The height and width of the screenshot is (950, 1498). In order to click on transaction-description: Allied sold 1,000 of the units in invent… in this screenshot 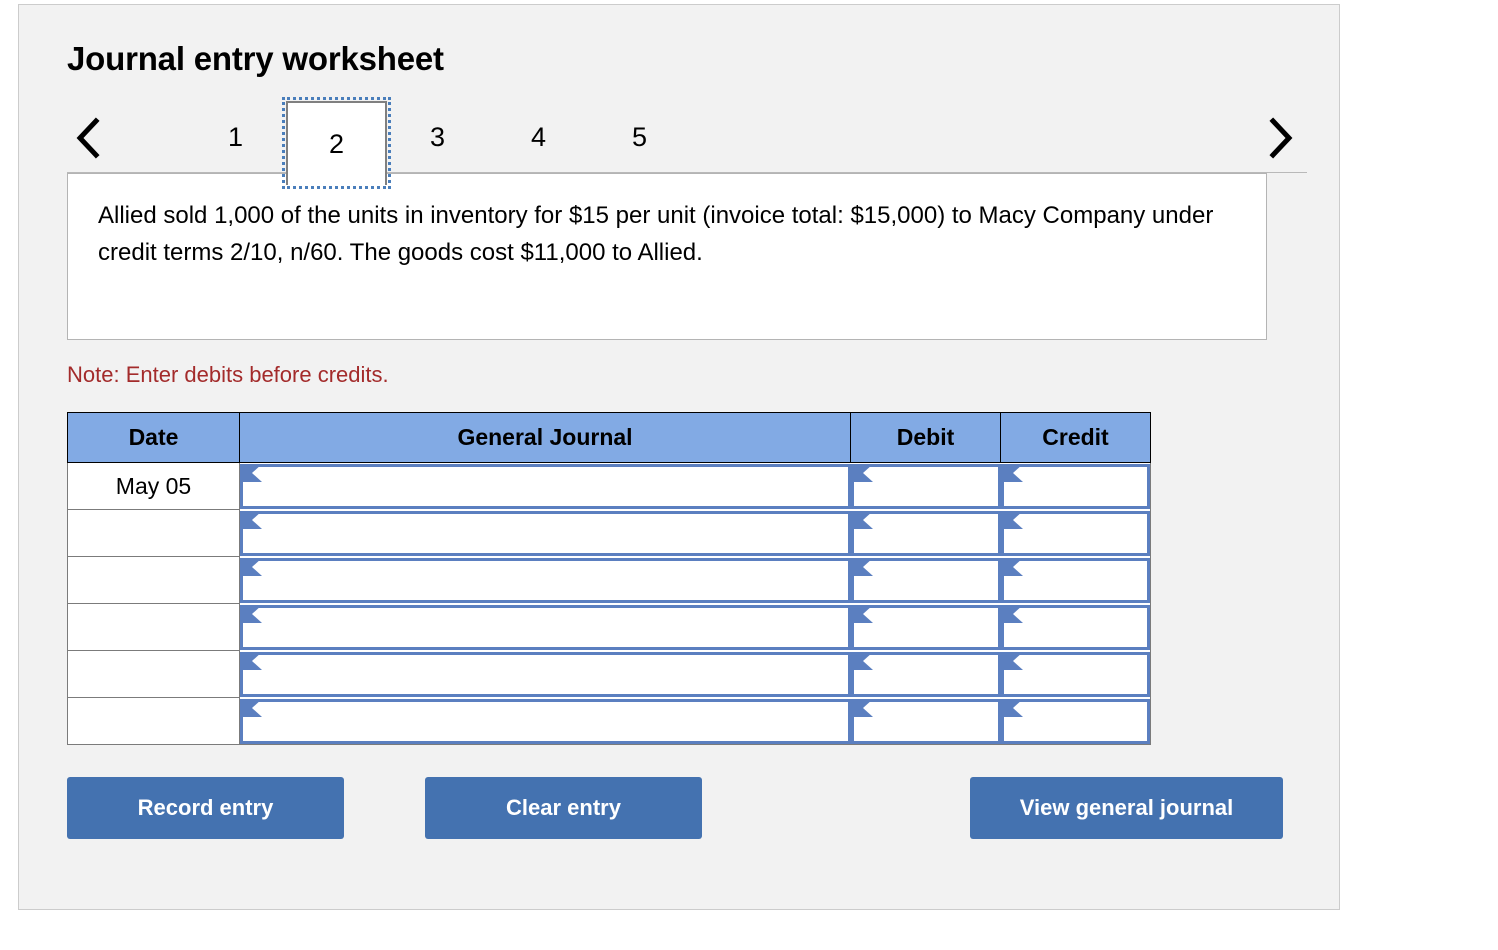, I will do `click(659, 234)`.